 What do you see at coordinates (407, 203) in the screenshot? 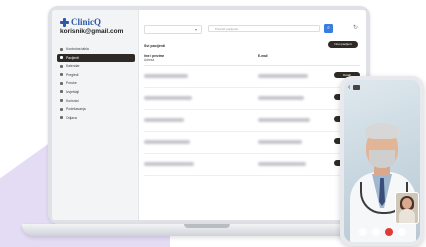
I see `pip-head` at bounding box center [407, 203].